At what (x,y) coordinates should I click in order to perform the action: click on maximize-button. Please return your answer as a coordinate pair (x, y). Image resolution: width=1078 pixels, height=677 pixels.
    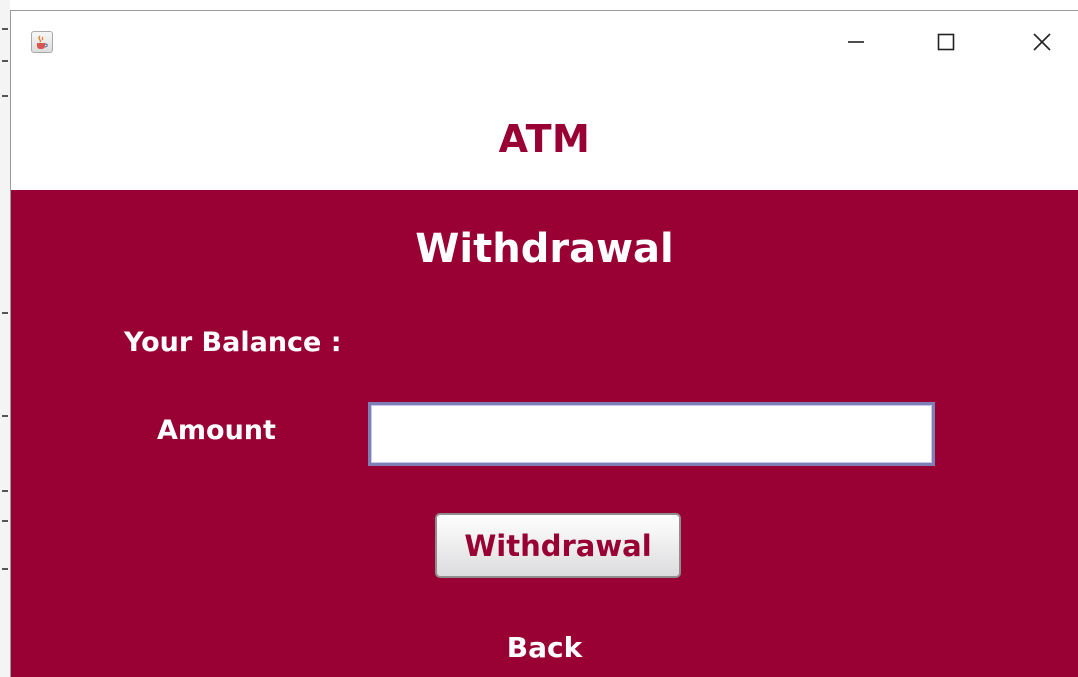
    Looking at the image, I should click on (946, 42).